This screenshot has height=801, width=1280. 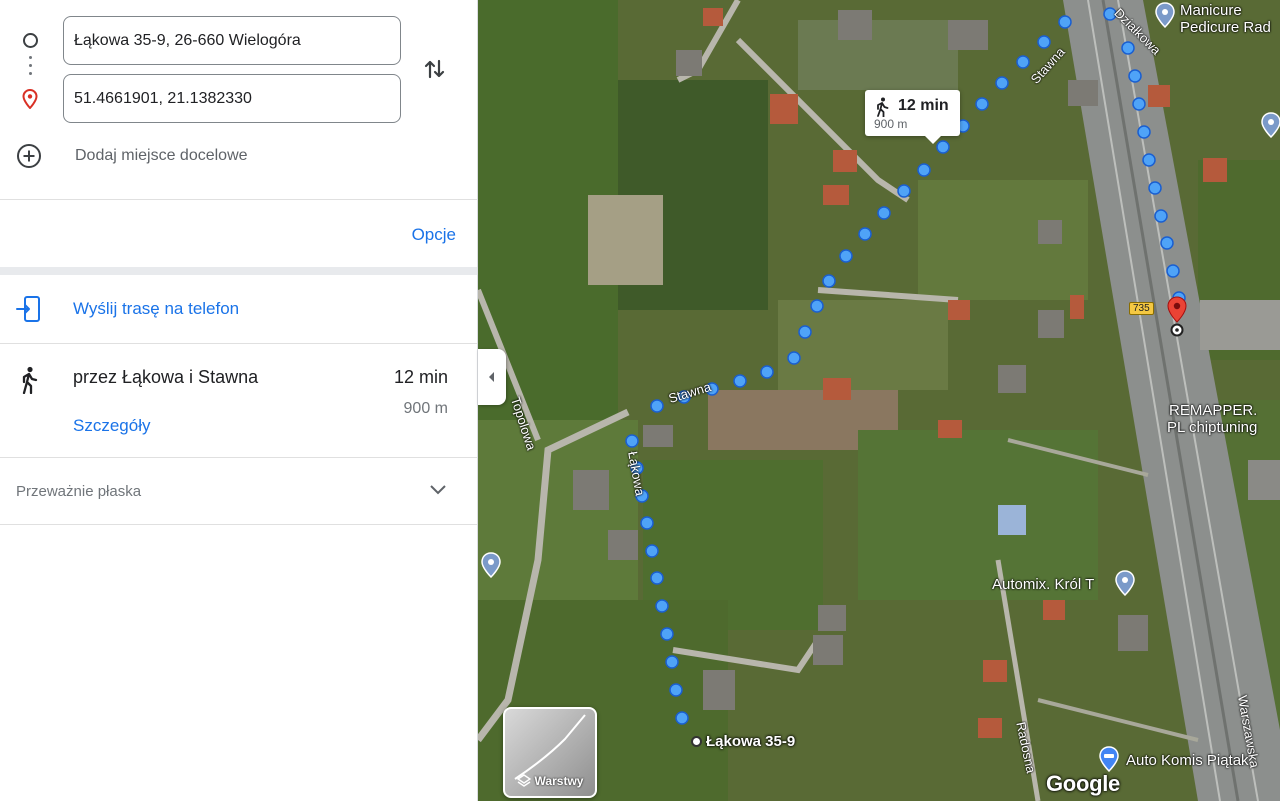 What do you see at coordinates (1109, 759) in the screenshot?
I see `car-dealer-pin-icon` at bounding box center [1109, 759].